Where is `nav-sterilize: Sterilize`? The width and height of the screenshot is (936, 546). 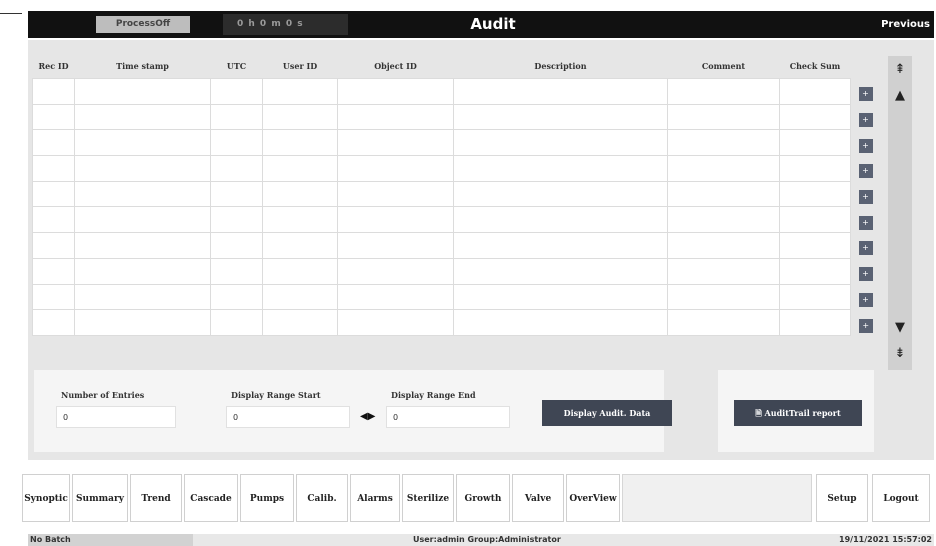 nav-sterilize: Sterilize is located at coordinates (428, 498).